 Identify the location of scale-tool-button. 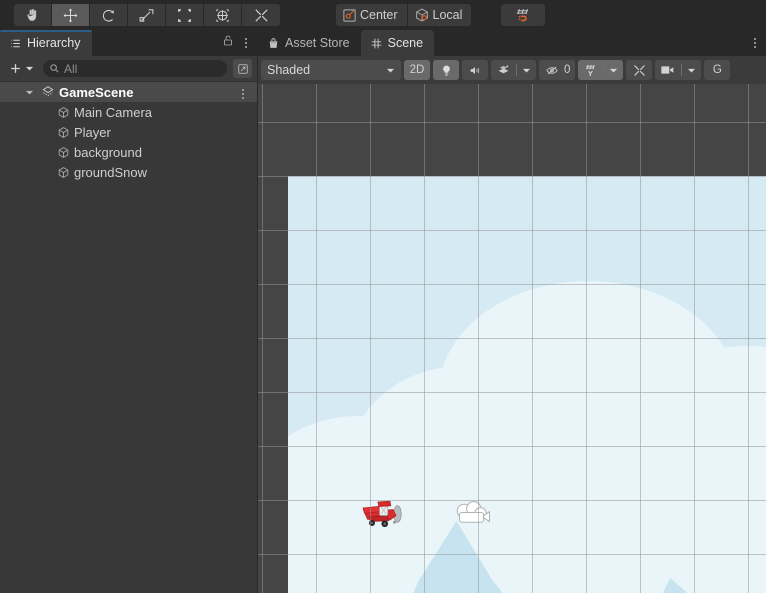
(147, 15).